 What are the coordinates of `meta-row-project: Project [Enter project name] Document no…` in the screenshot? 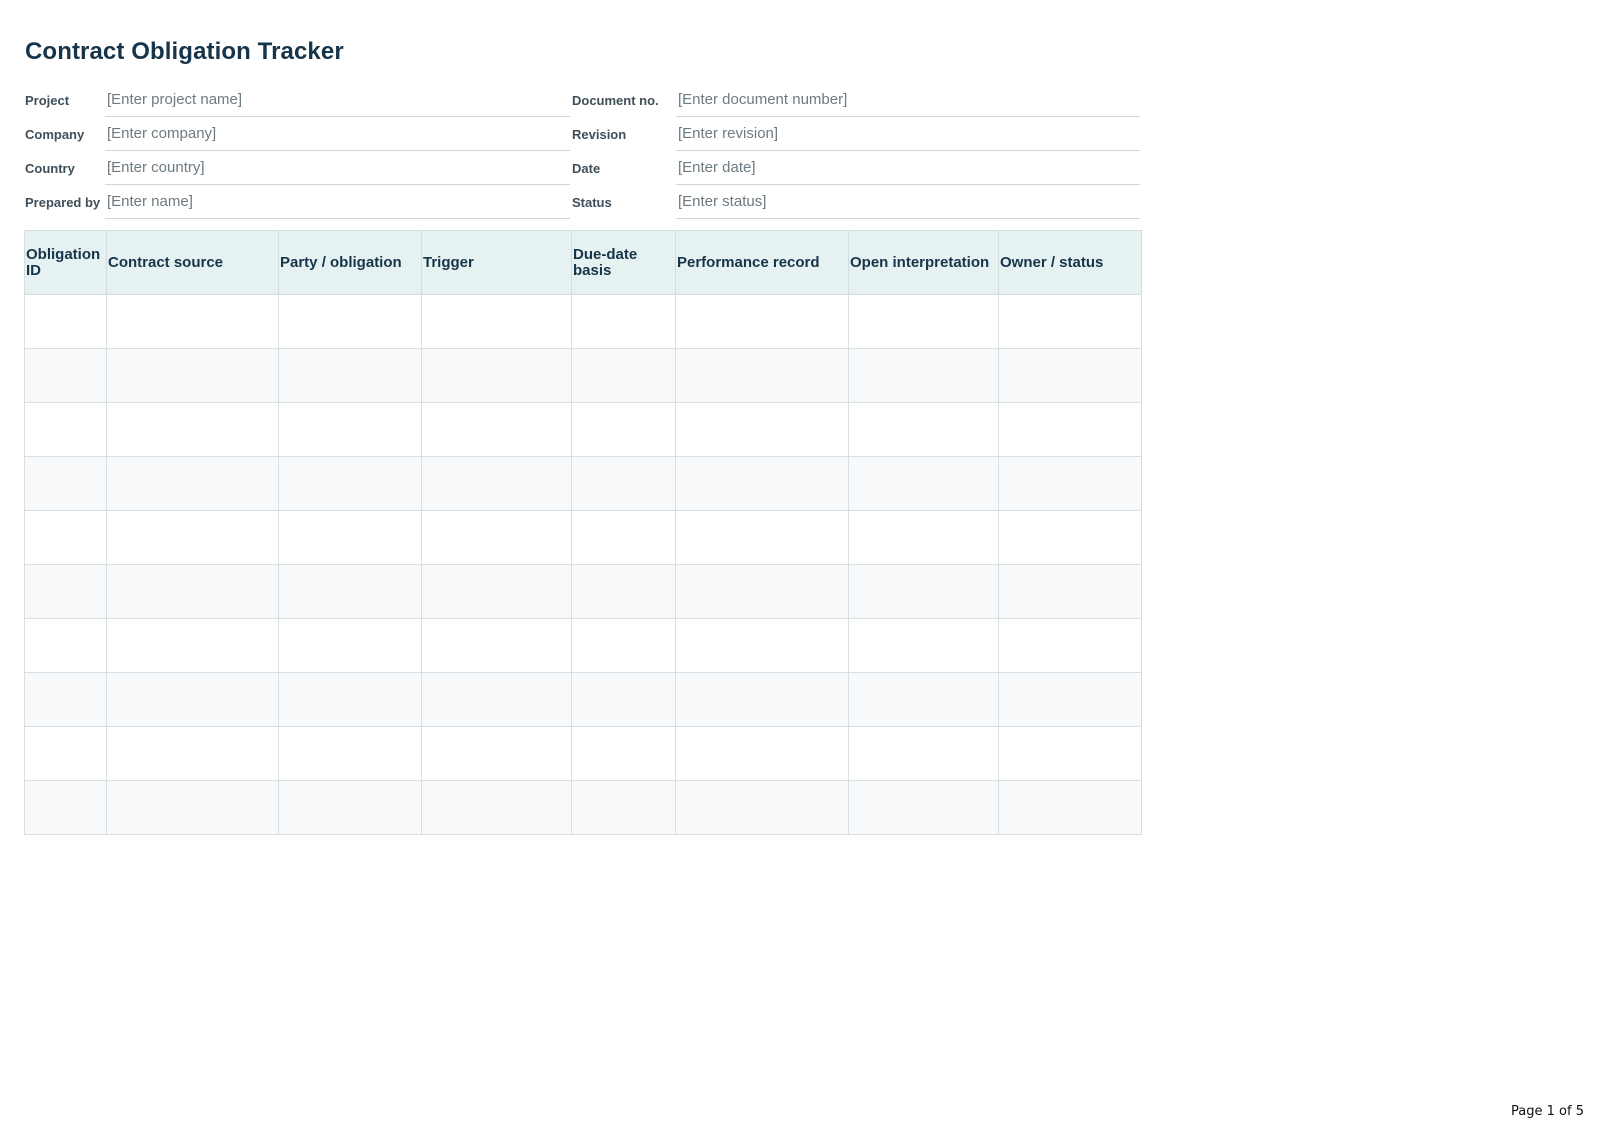 It's located at (582, 102).